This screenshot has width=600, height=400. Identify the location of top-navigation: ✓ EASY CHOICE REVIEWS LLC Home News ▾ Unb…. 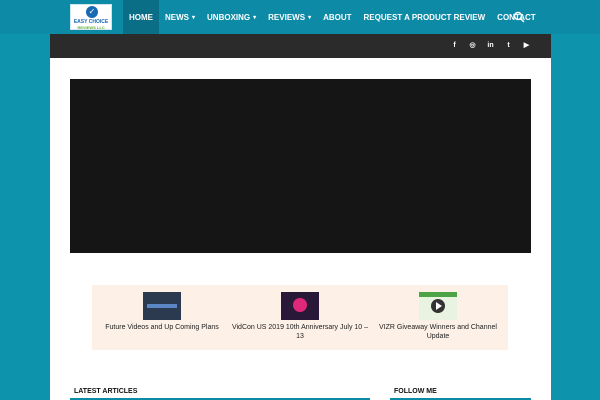
(300, 17).